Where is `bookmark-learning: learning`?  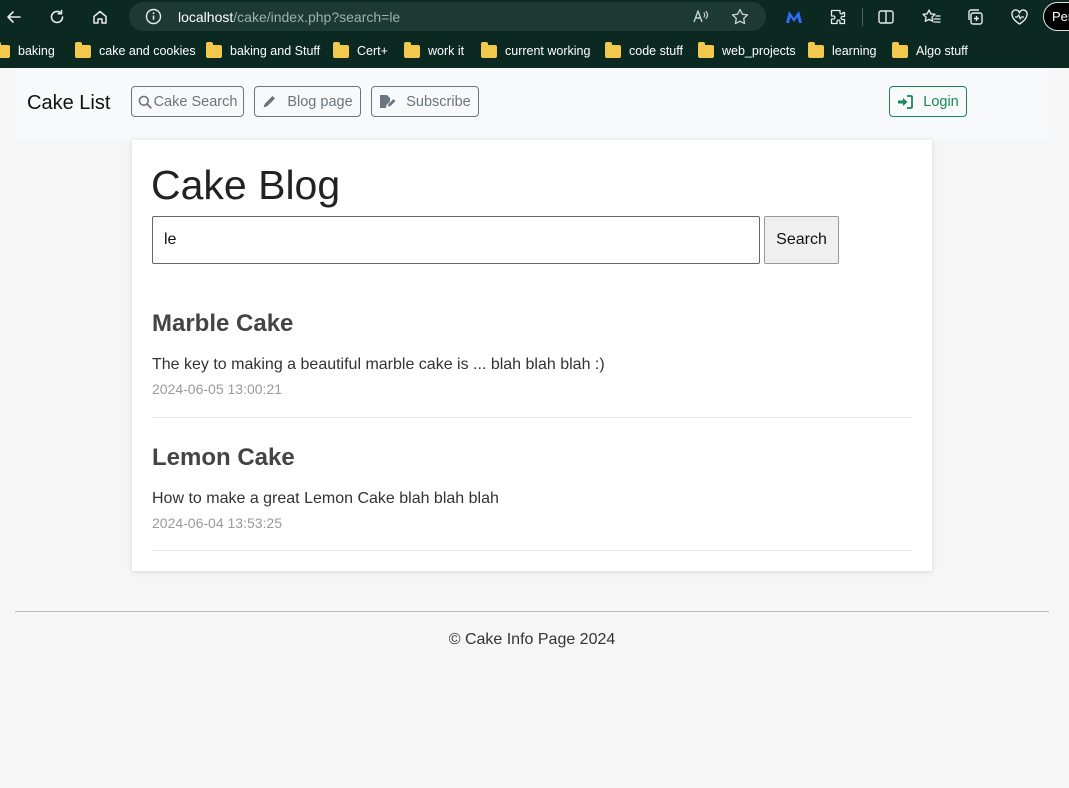
bookmark-learning: learning is located at coordinates (842, 51).